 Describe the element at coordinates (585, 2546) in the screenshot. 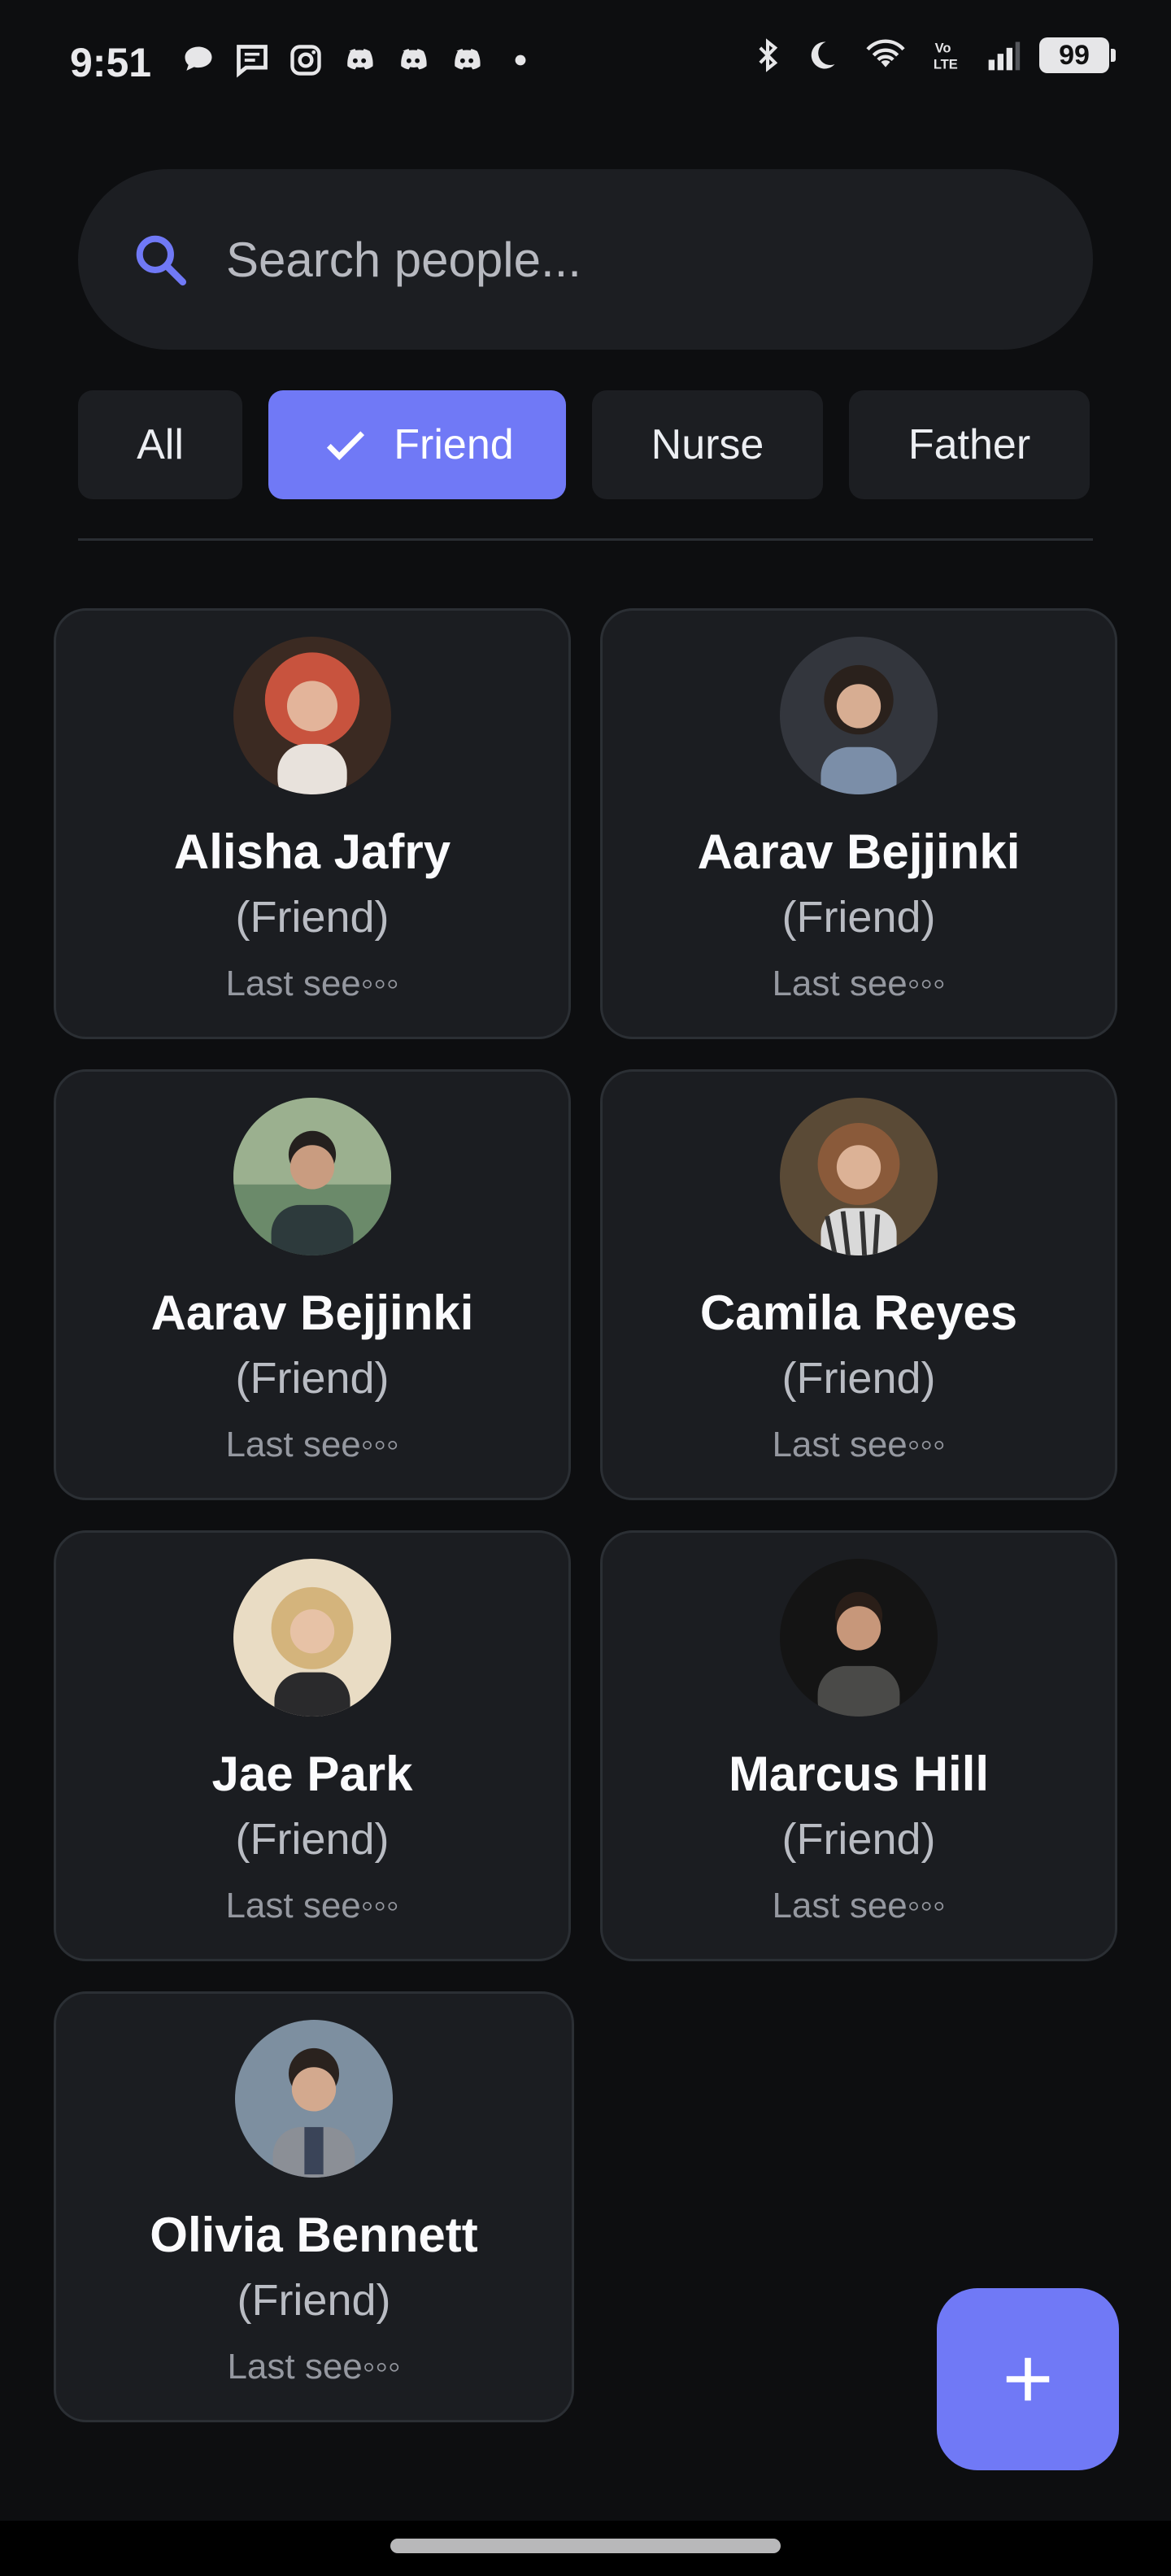

I see `home-gesture-handle` at that location.